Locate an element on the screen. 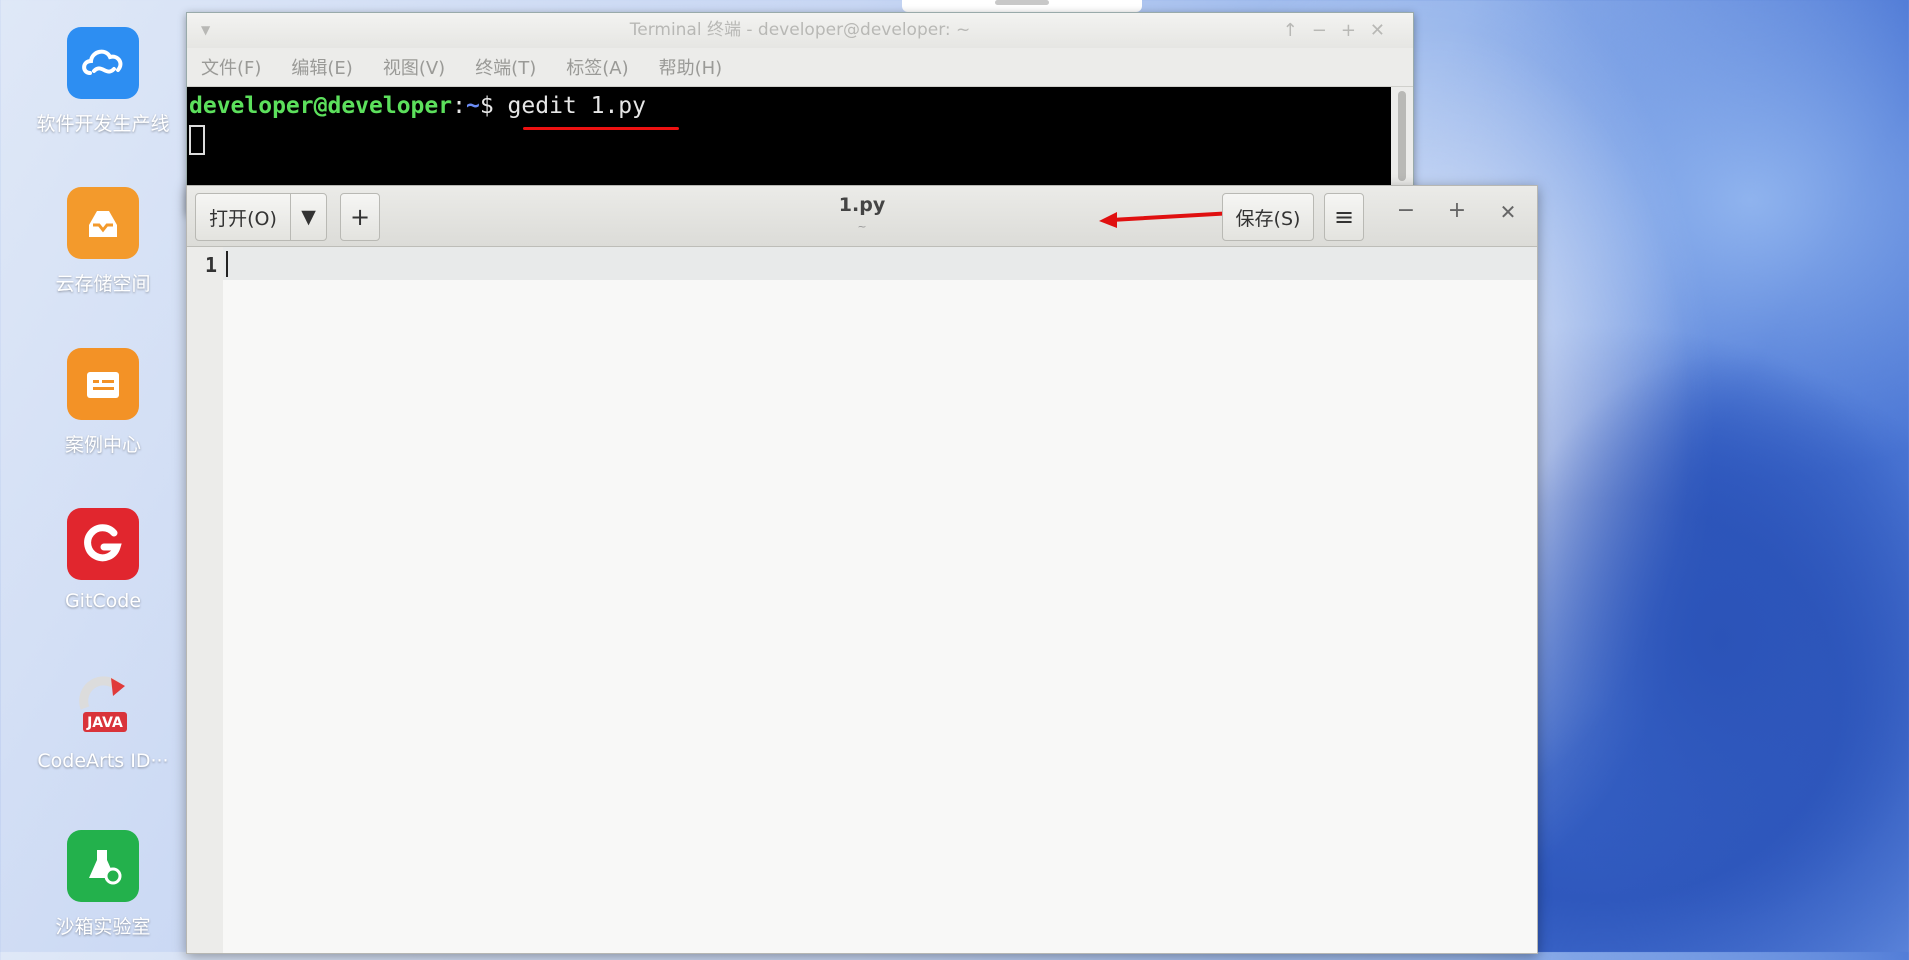 The width and height of the screenshot is (1909, 960). desktop-icon-devops: 软件开发生产线 is located at coordinates (103, 81).